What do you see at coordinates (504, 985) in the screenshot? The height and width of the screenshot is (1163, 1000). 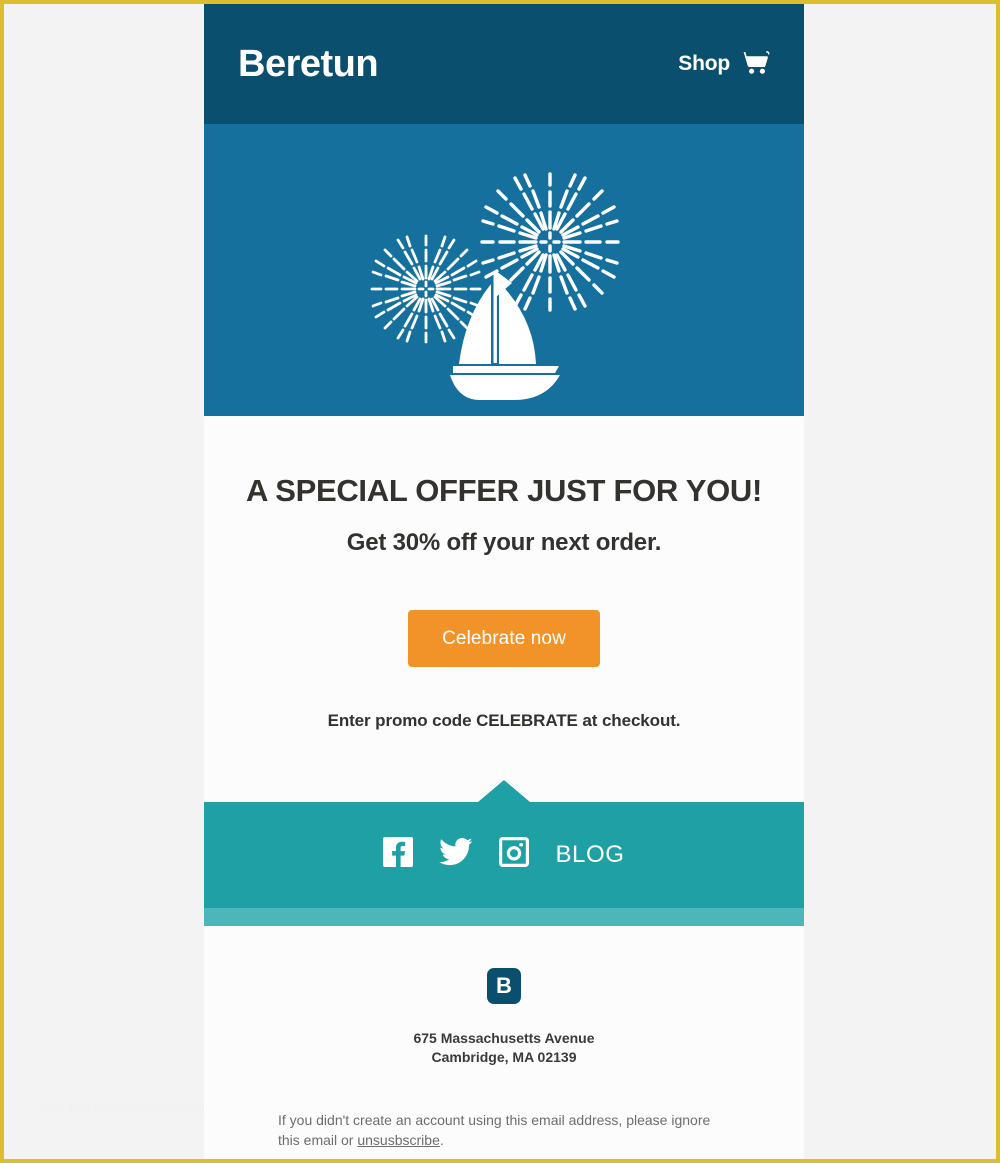 I see `footer-logo-badge: B` at bounding box center [504, 985].